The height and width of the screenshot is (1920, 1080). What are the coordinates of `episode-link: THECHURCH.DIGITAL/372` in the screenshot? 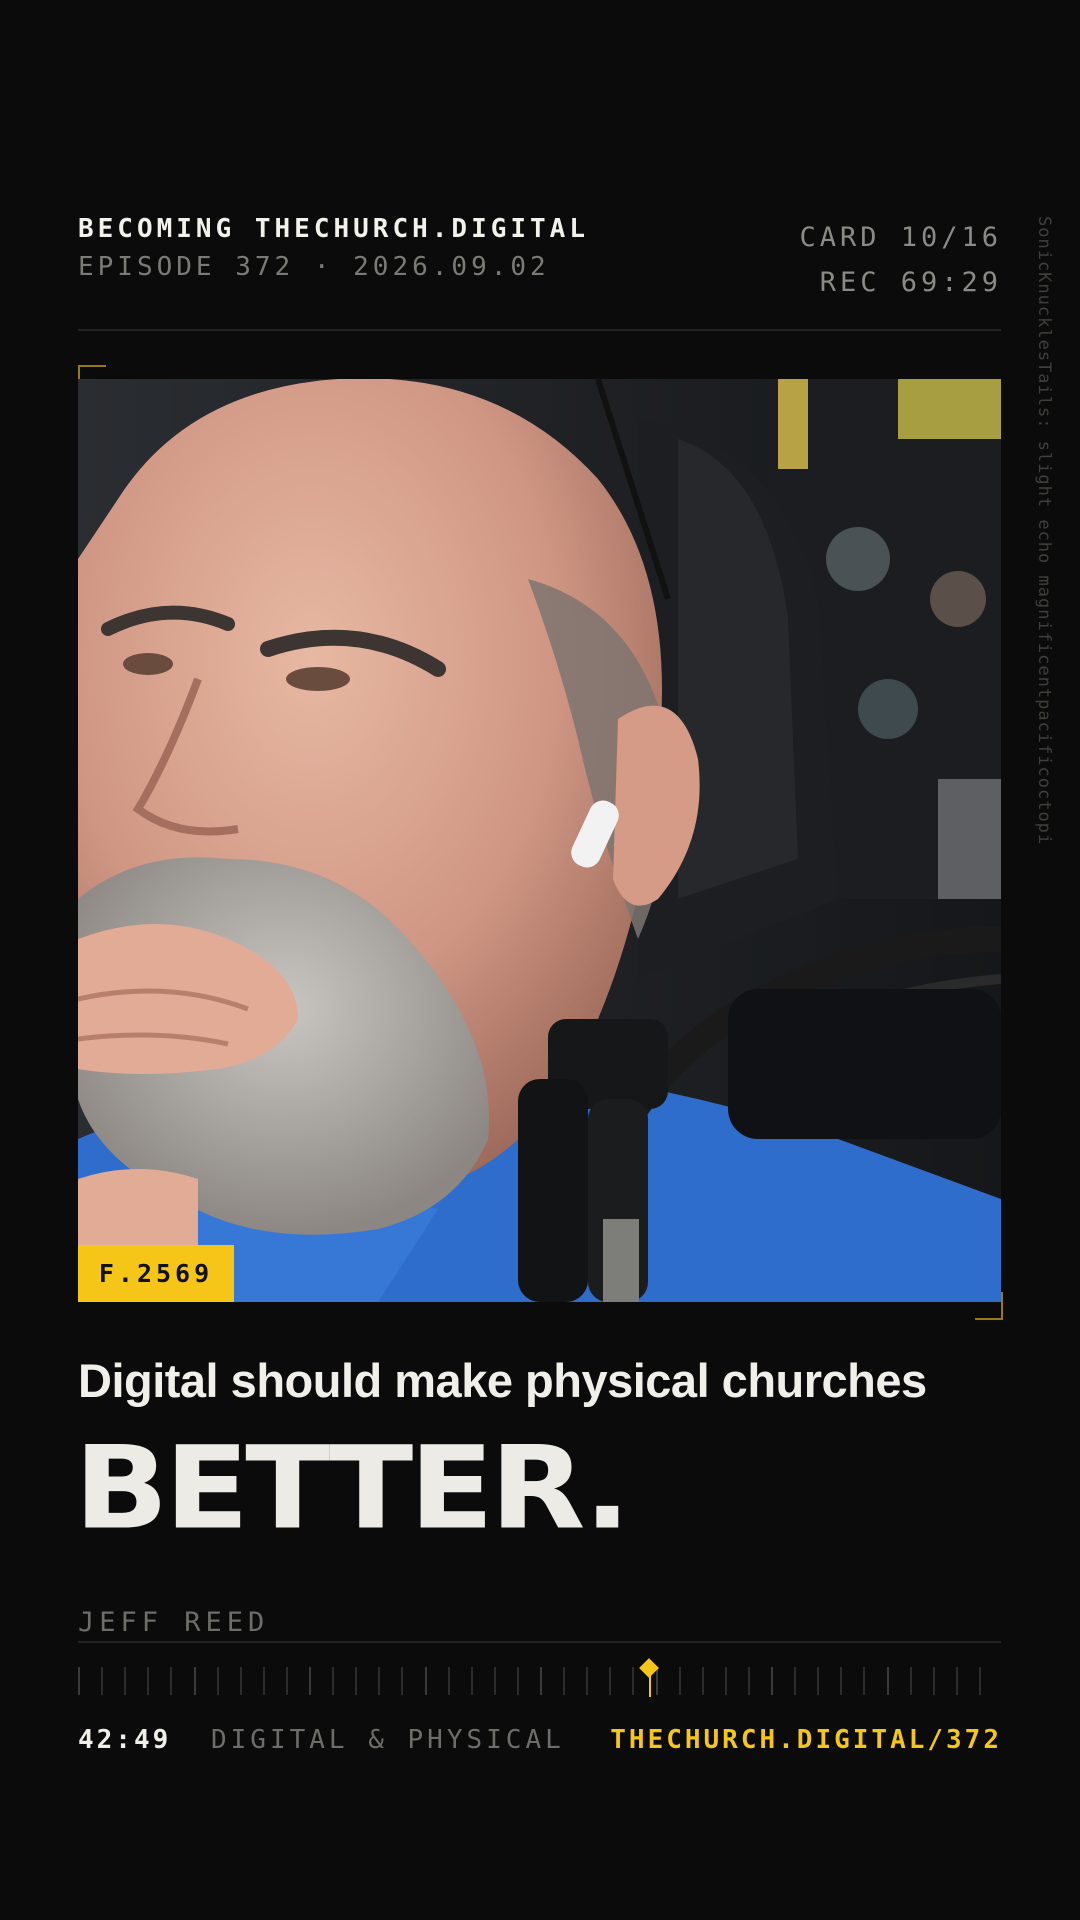 It's located at (806, 1740).